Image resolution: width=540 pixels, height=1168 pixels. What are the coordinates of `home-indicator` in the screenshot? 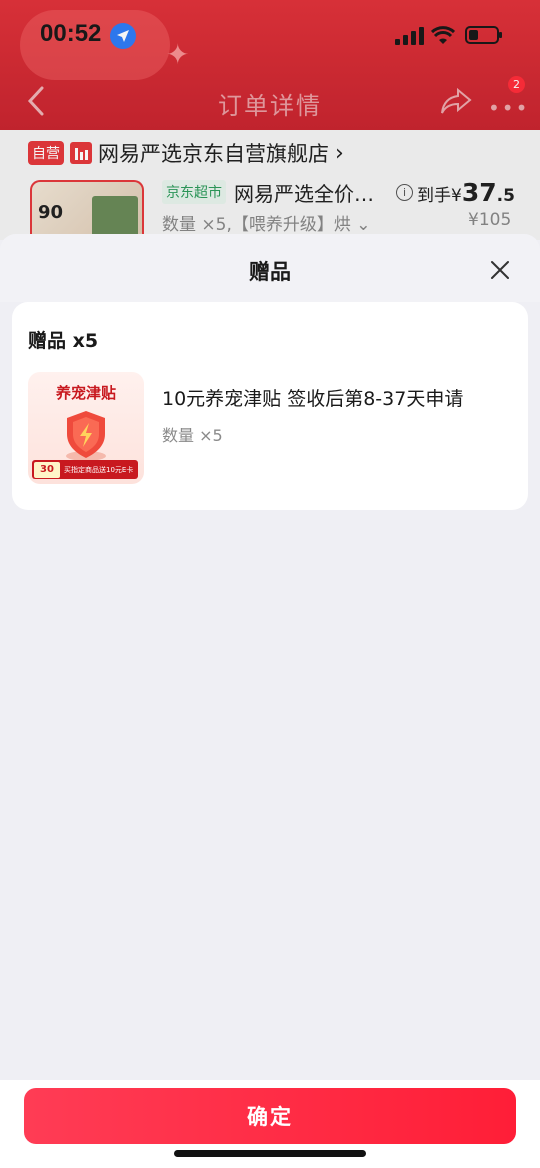 It's located at (270, 1153).